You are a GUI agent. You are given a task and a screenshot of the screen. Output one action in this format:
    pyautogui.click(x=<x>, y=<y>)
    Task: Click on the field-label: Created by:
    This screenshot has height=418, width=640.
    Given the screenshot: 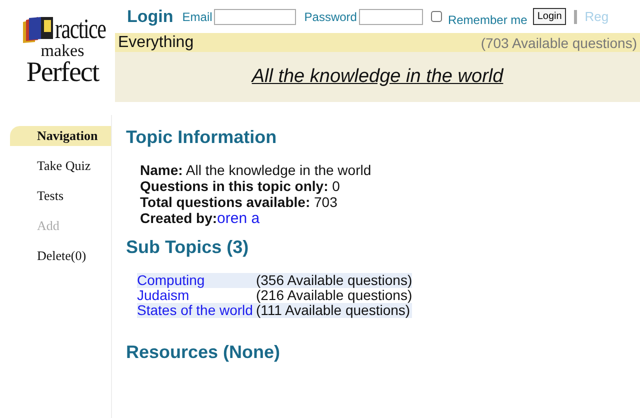 What is the action you would take?
    pyautogui.click(x=179, y=218)
    